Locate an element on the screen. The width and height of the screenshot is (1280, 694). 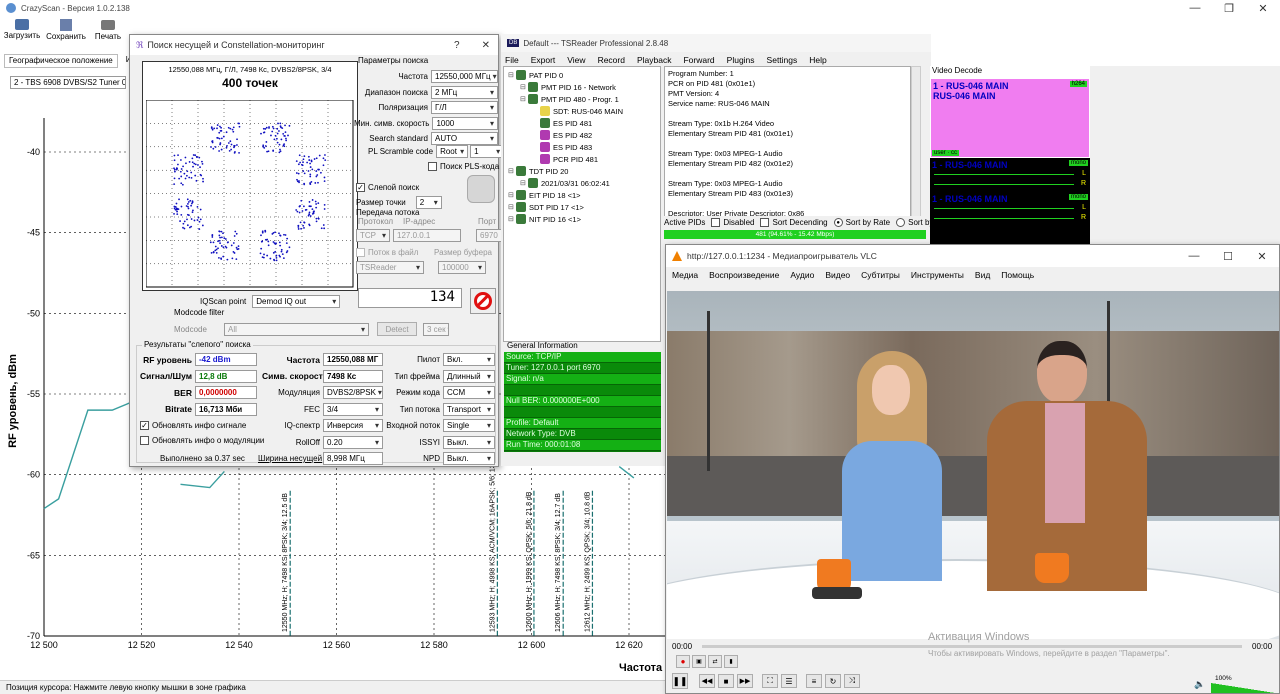
disabled-checkbox: Disabled is located at coordinates (732, 222).